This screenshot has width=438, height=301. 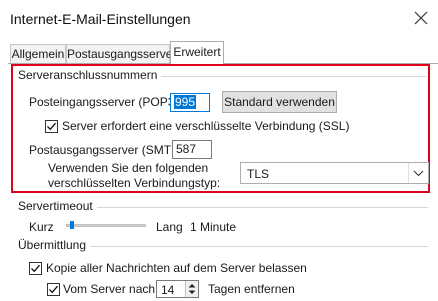 I want to click on incoming-server-label: Posteingangsserver (POP3):, so click(x=105, y=102).